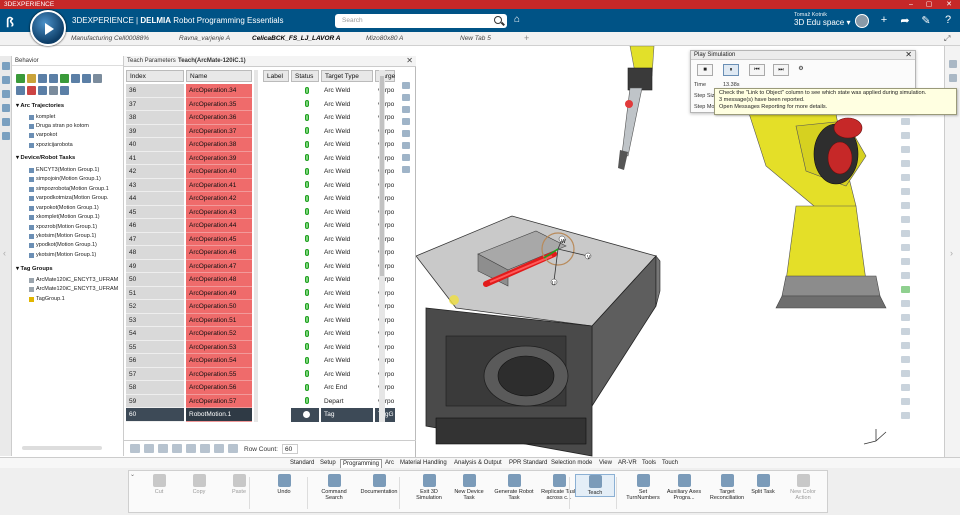 The image size is (960, 515). I want to click on cut-button: Cut, so click(159, 484).